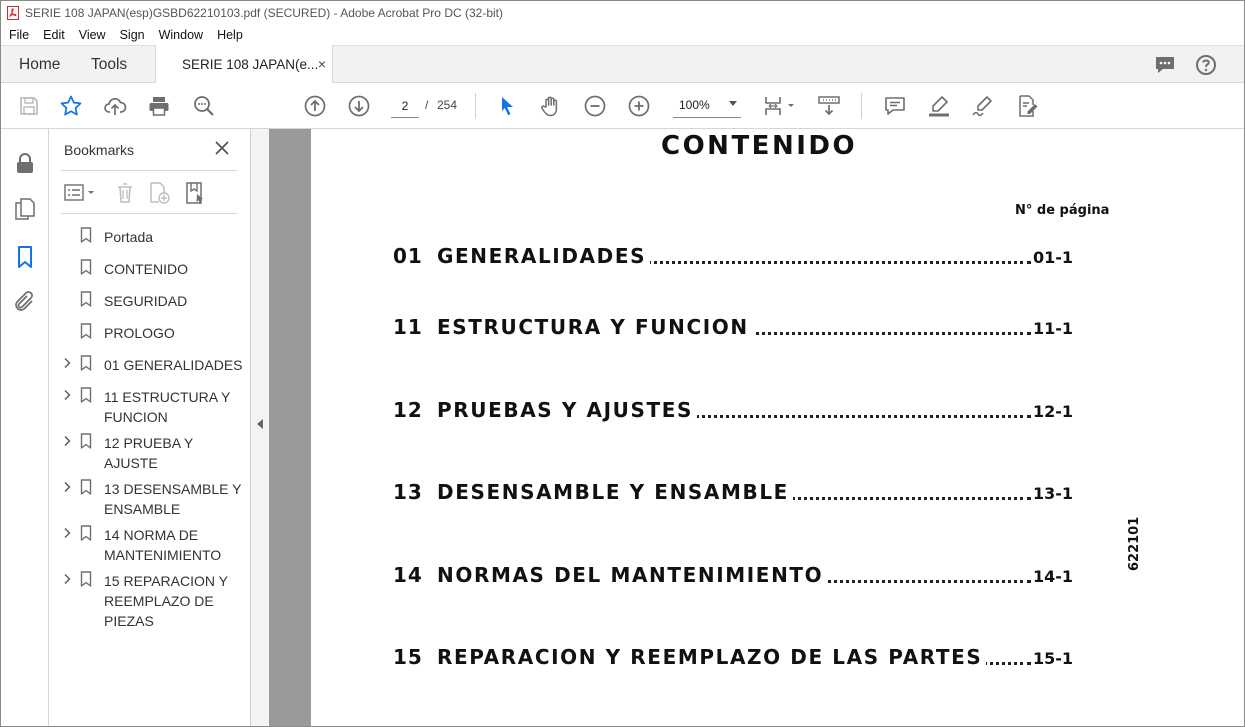 The image size is (1245, 727). What do you see at coordinates (146, 301) in the screenshot?
I see `bookmark-label: SEGURIDAD` at bounding box center [146, 301].